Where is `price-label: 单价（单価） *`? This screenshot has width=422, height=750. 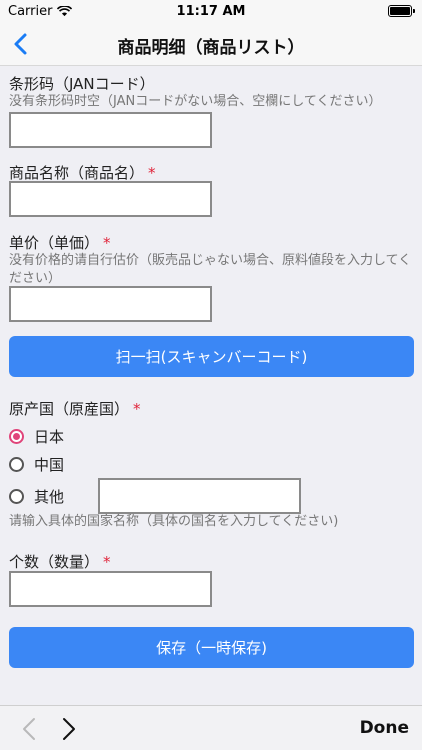 price-label: 单价（单価） * is located at coordinates (60, 243).